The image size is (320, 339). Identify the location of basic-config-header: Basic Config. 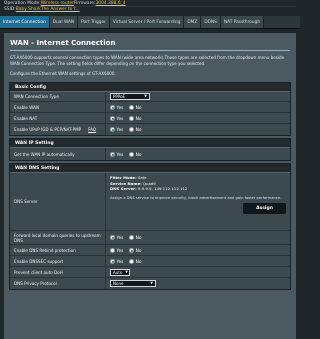
(150, 87).